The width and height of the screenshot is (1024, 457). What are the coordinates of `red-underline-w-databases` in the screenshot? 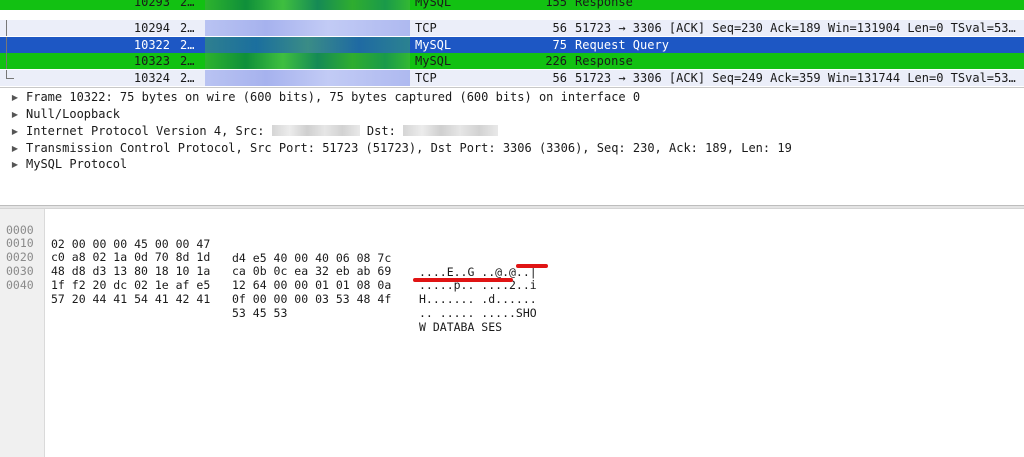 It's located at (463, 280).